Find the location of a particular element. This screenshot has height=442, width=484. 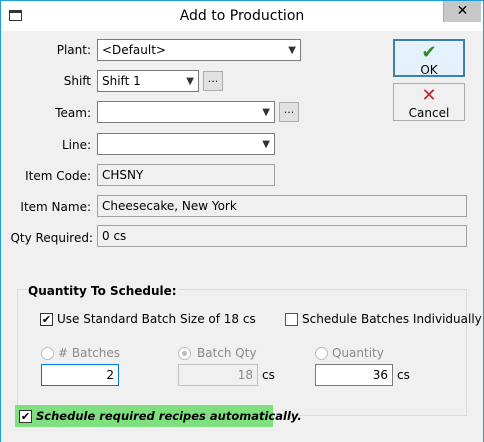

schedule-individually-label: Schedule Batches Individually is located at coordinates (392, 319).